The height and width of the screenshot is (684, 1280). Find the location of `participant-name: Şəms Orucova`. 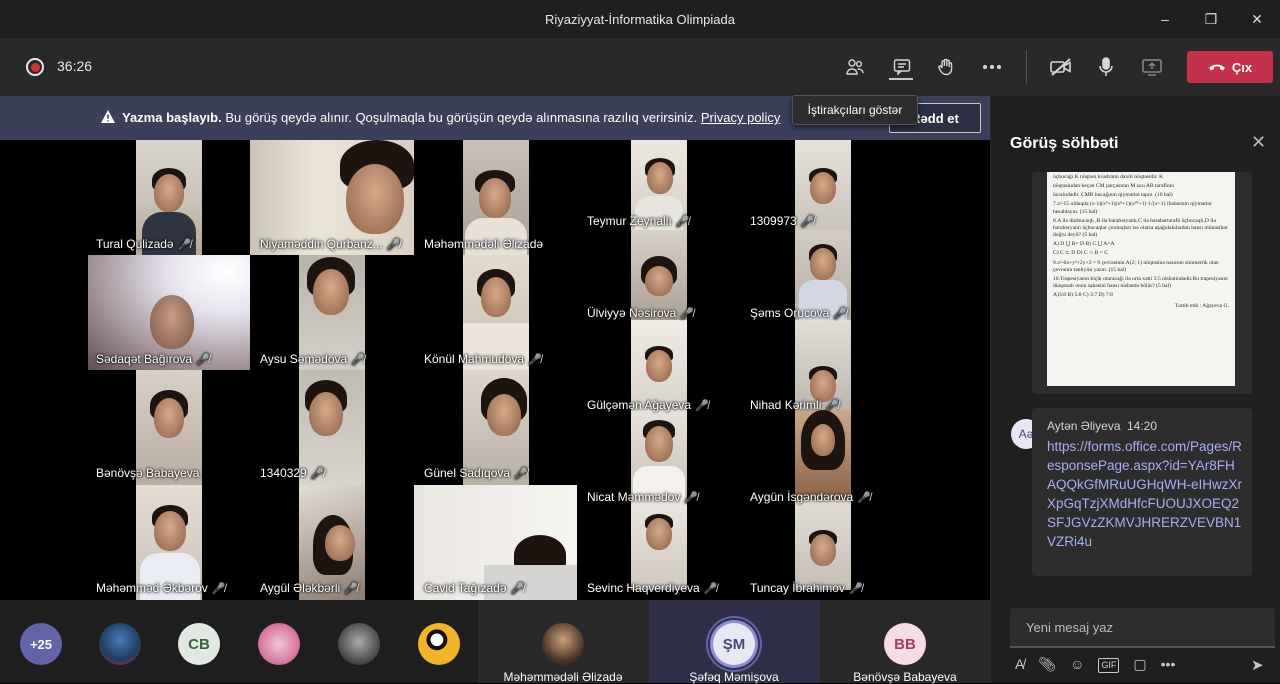

participant-name: Şəms Orucova is located at coordinates (790, 313).